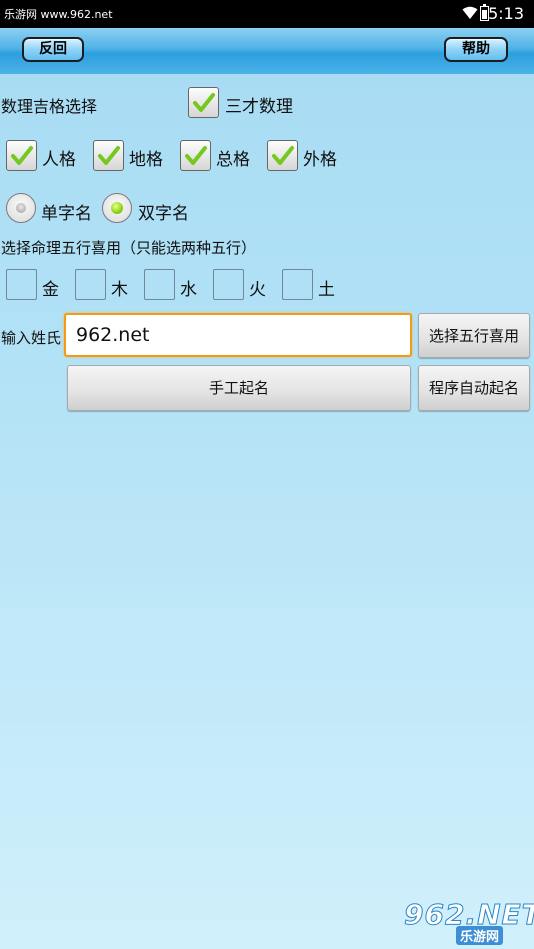  I want to click on element-jin-label: 金, so click(50, 290).